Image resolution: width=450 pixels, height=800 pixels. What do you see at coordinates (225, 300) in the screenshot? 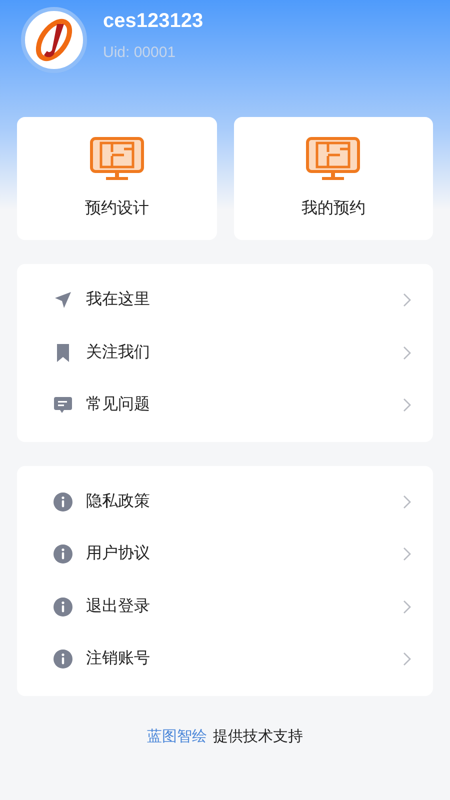
I see `menu-item: 我在这里` at bounding box center [225, 300].